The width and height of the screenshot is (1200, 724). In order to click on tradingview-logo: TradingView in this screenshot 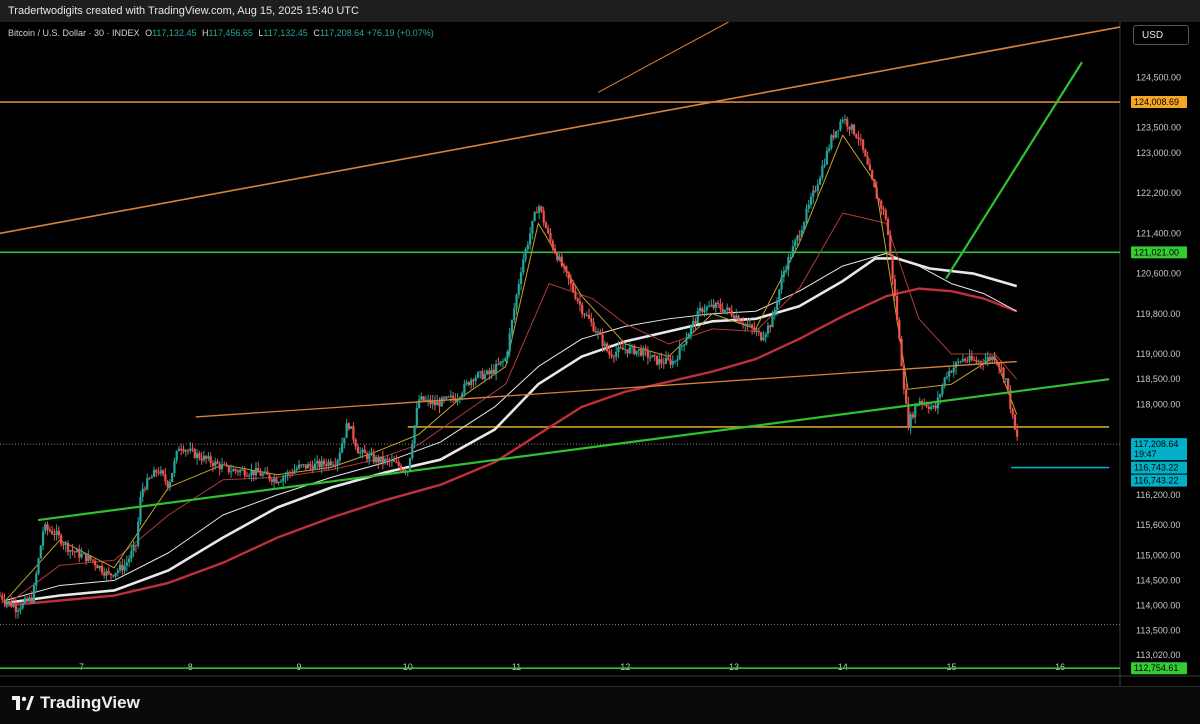, I will do `click(76, 703)`.